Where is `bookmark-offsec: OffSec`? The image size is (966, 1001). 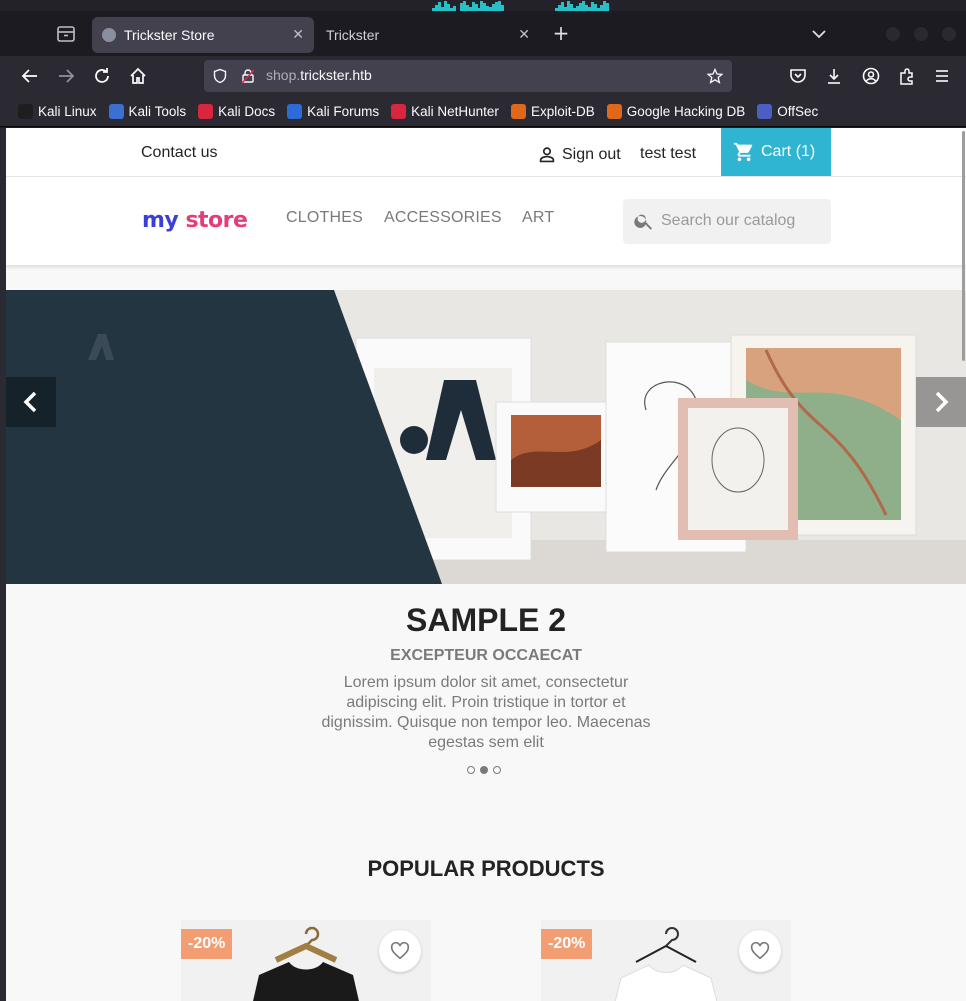
bookmark-offsec: OffSec is located at coordinates (788, 111).